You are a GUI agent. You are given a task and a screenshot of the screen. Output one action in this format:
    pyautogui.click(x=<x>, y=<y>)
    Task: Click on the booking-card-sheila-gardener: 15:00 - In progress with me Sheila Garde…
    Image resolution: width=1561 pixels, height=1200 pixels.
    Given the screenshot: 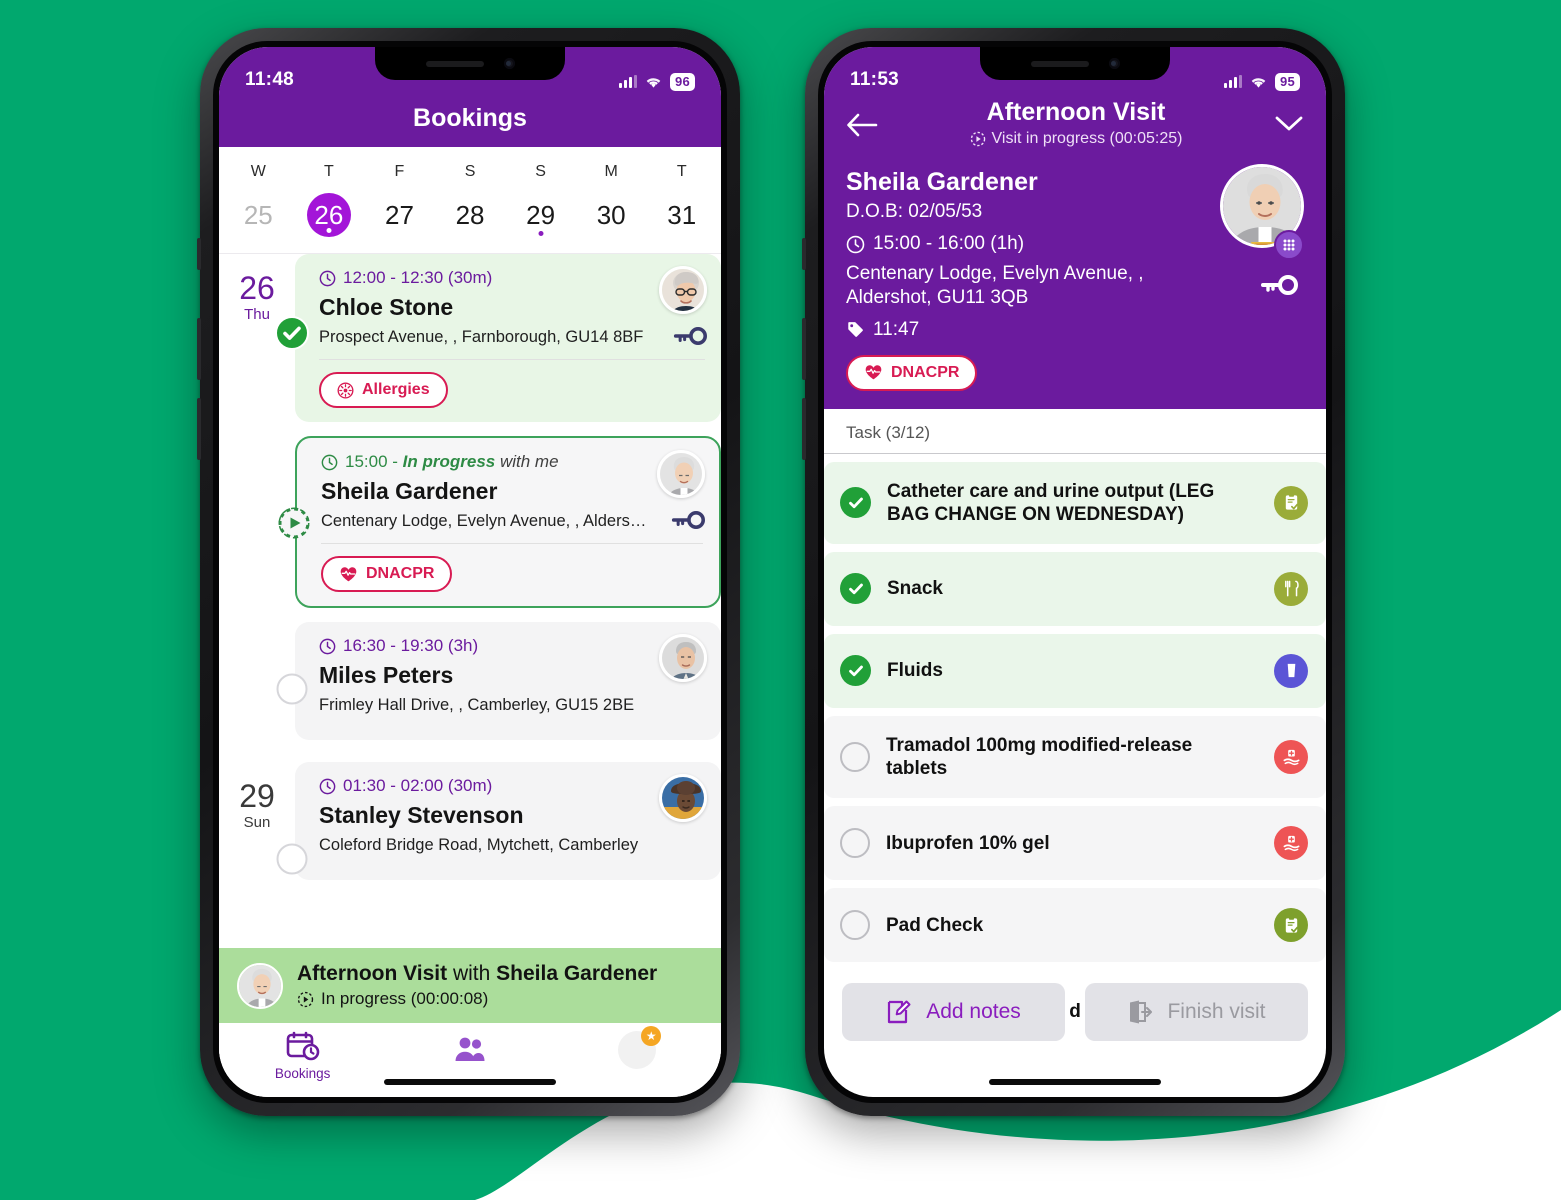 What is the action you would take?
    pyautogui.click(x=499, y=522)
    